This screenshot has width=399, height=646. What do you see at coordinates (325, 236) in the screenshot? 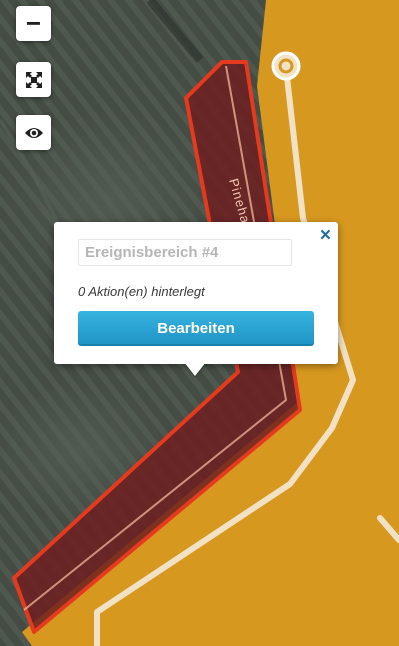
I see `close-icon: ×` at bounding box center [325, 236].